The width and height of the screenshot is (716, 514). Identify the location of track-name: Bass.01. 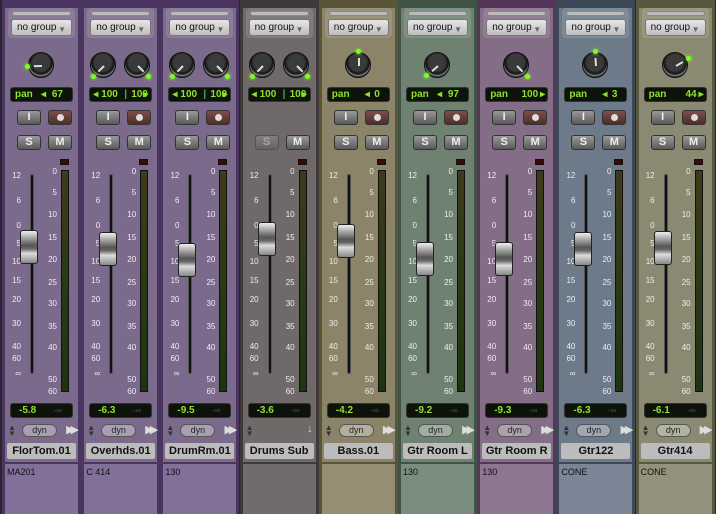
(358, 451).